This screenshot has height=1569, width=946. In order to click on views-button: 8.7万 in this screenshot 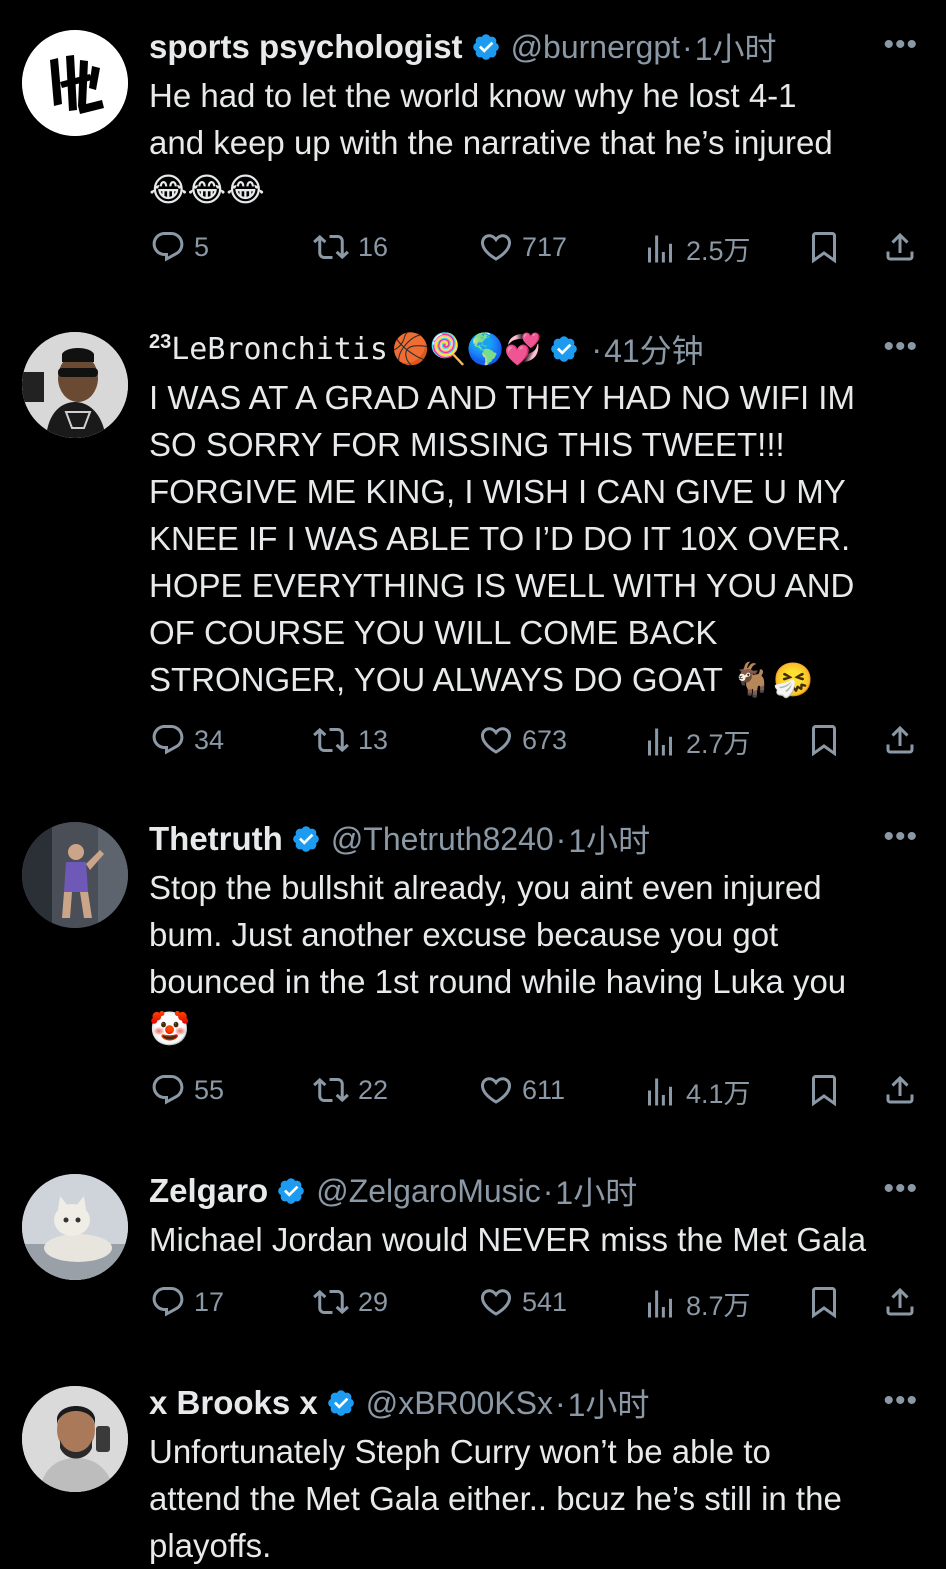, I will do `click(696, 1303)`.